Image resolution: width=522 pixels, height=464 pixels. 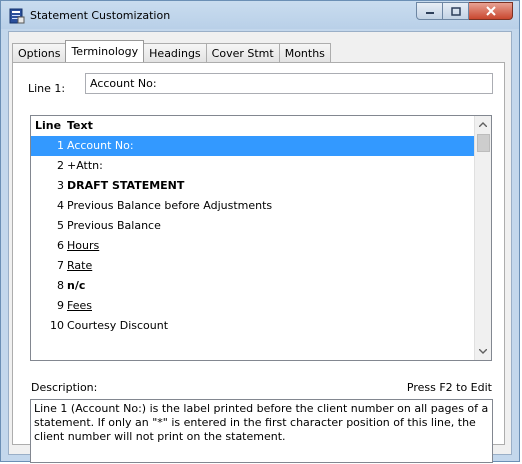 I want to click on minimize-icon, so click(x=429, y=13).